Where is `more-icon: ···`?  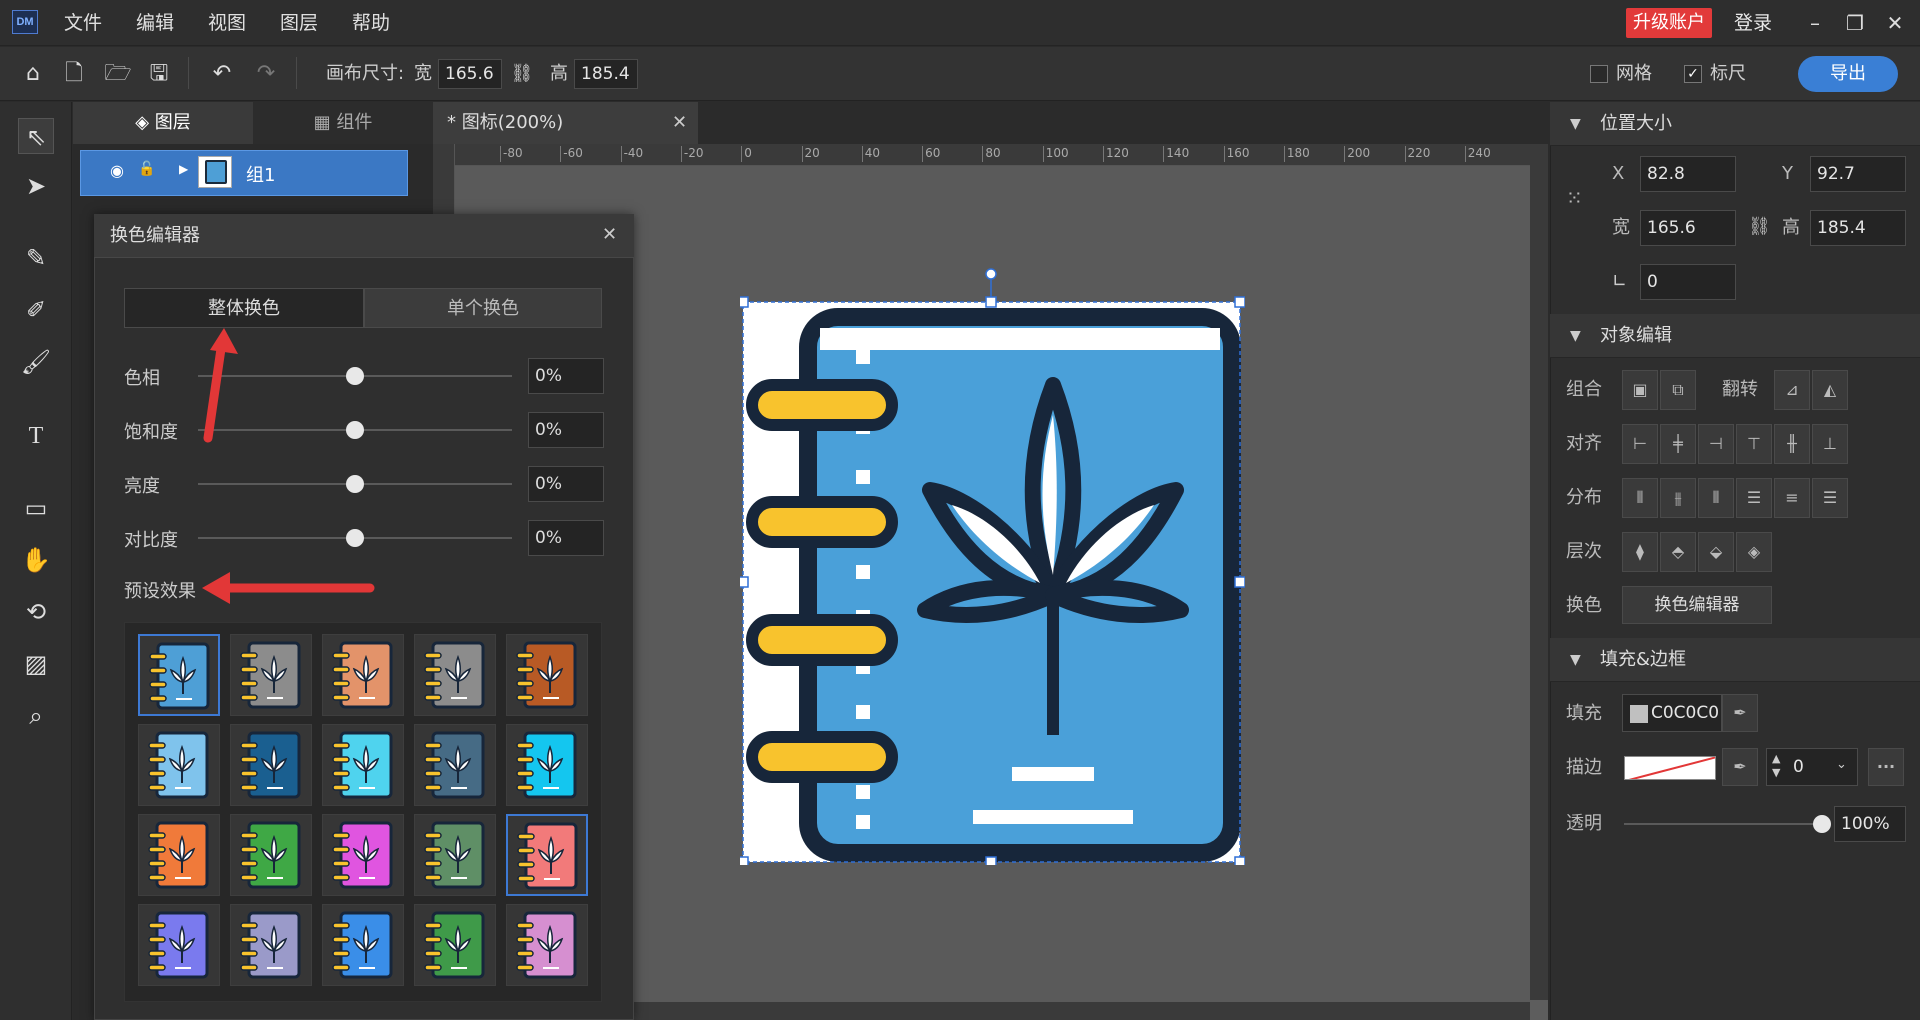 more-icon: ··· is located at coordinates (1886, 767).